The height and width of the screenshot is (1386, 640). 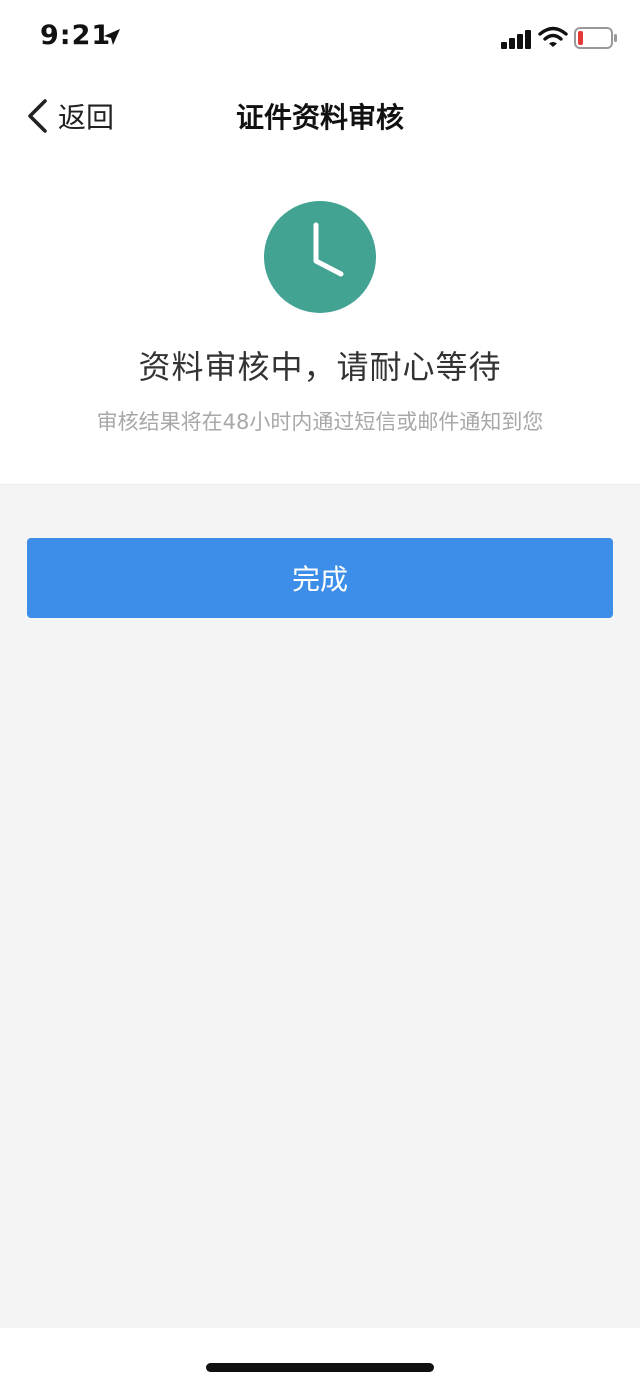 I want to click on done-button: 完成, so click(x=320, y=578).